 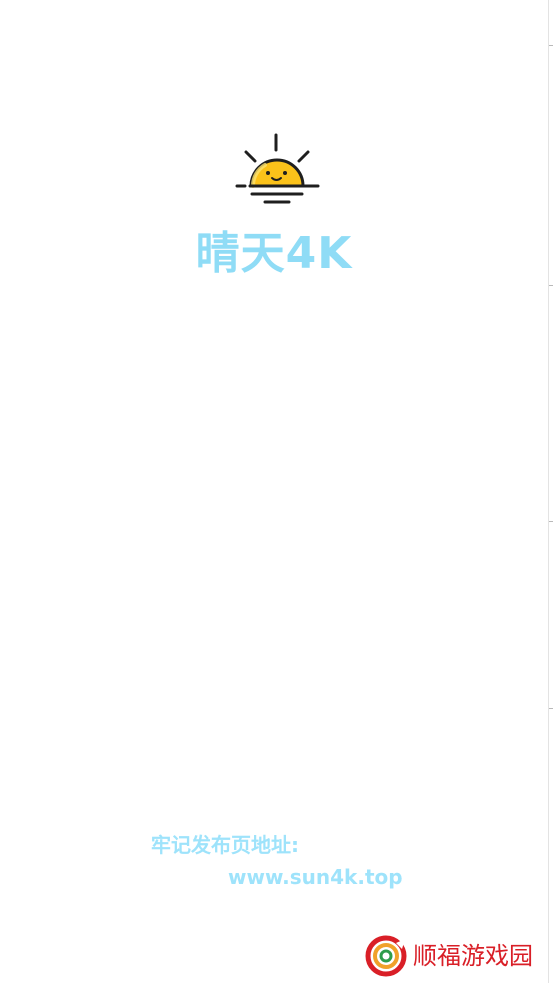 What do you see at coordinates (274, 253) in the screenshot?
I see `app-title: 晴天4K` at bounding box center [274, 253].